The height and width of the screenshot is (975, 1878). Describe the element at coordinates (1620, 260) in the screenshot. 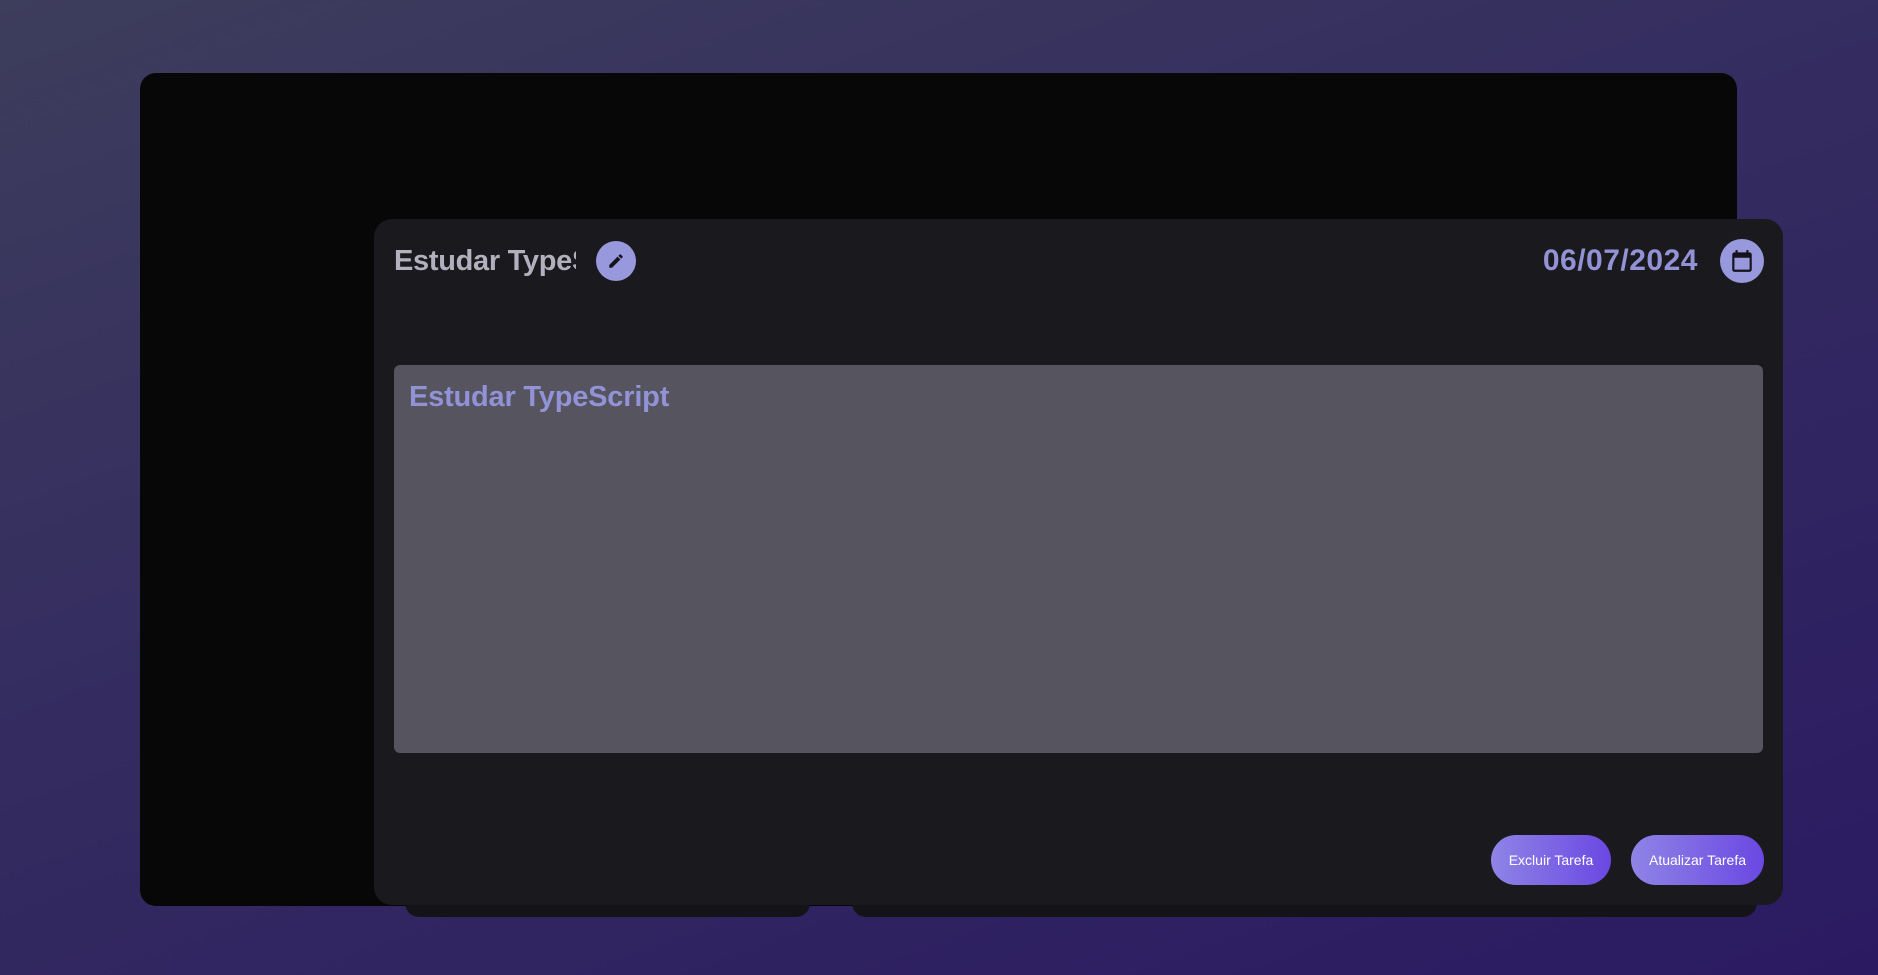

I see `task-date: 06/07/2024` at that location.